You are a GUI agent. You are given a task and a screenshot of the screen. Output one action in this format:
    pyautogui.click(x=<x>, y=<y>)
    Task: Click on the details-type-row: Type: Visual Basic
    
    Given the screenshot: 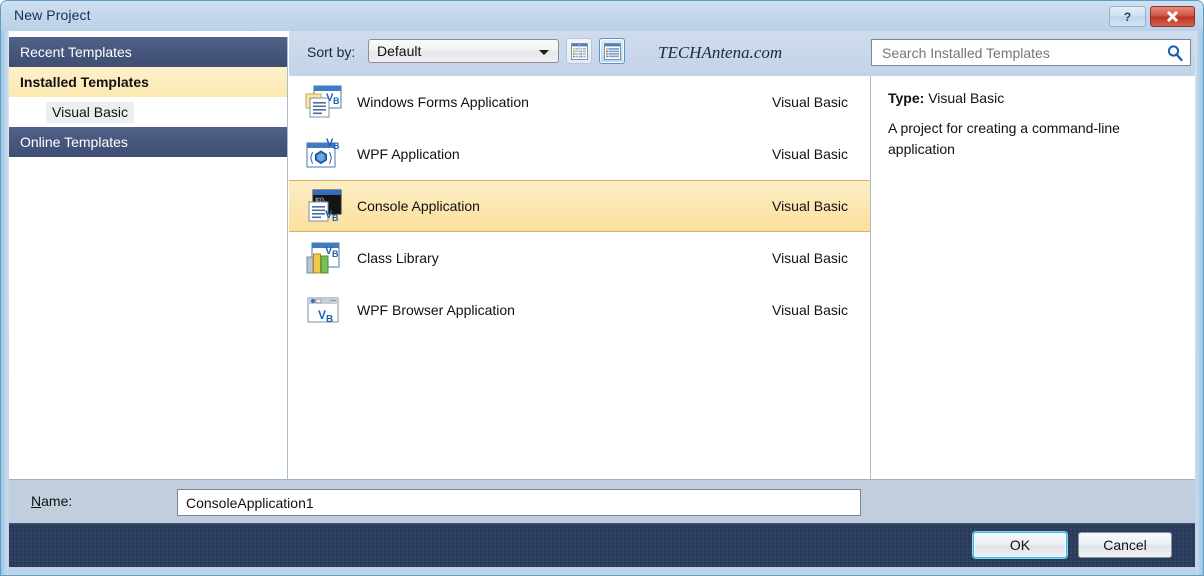 What is the action you would take?
    pyautogui.click(x=1033, y=98)
    